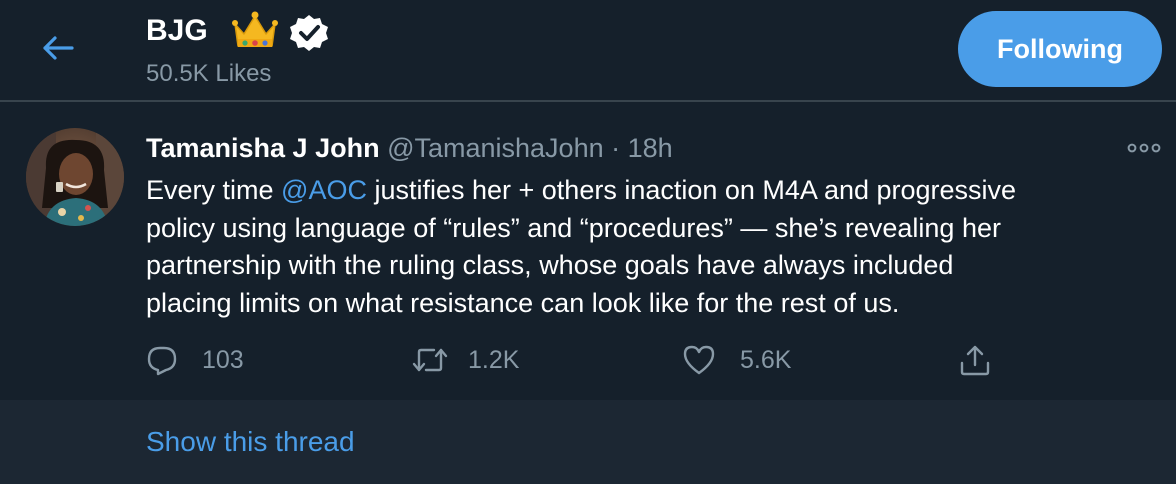 This screenshot has height=484, width=1176. Describe the element at coordinates (736, 360) in the screenshot. I see `like-button: 5.6K` at that location.